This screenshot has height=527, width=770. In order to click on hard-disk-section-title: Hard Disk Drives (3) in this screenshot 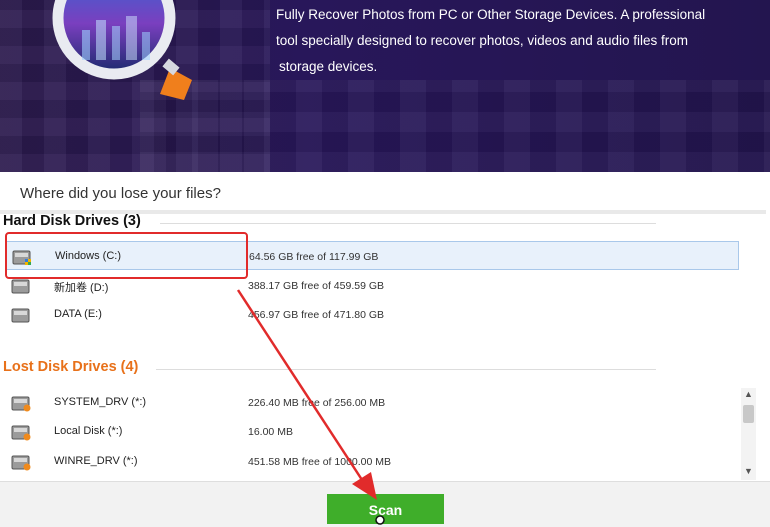, I will do `click(72, 221)`.